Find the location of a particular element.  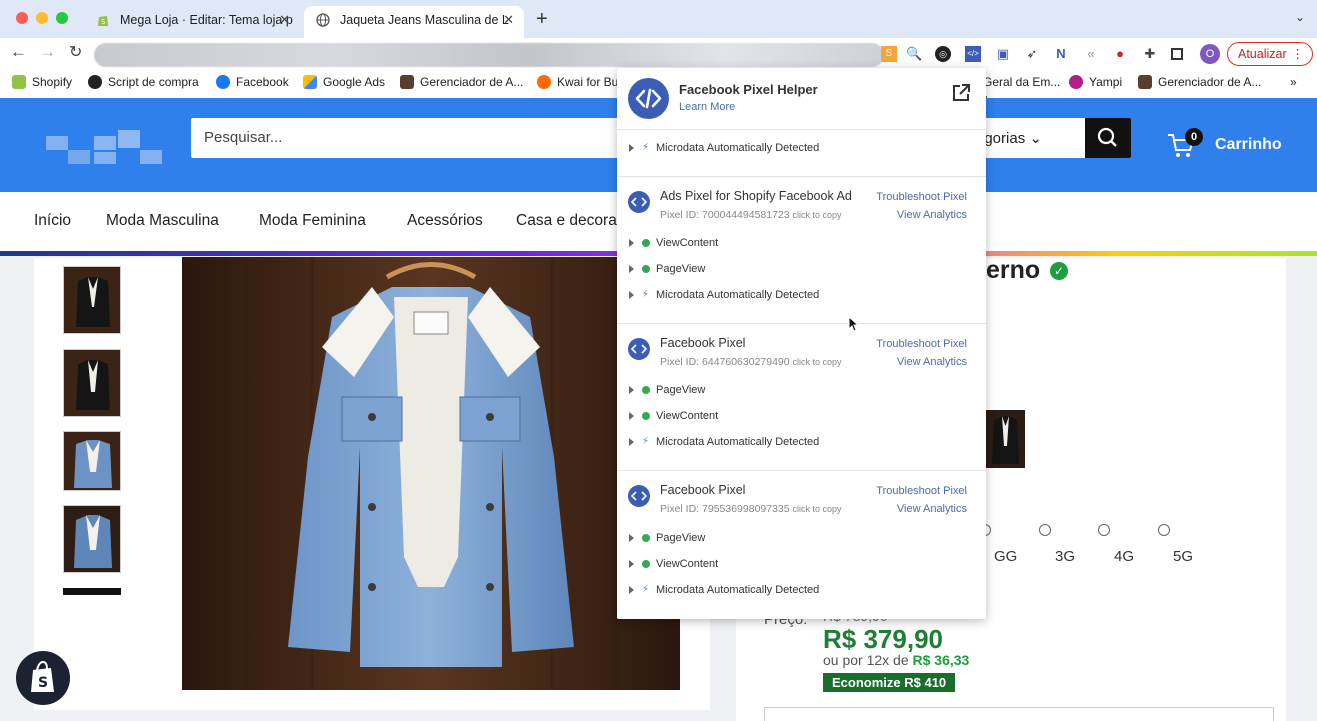

pixel-id: Pixel ID: 644760630279490 click to copy is located at coordinates (751, 362).